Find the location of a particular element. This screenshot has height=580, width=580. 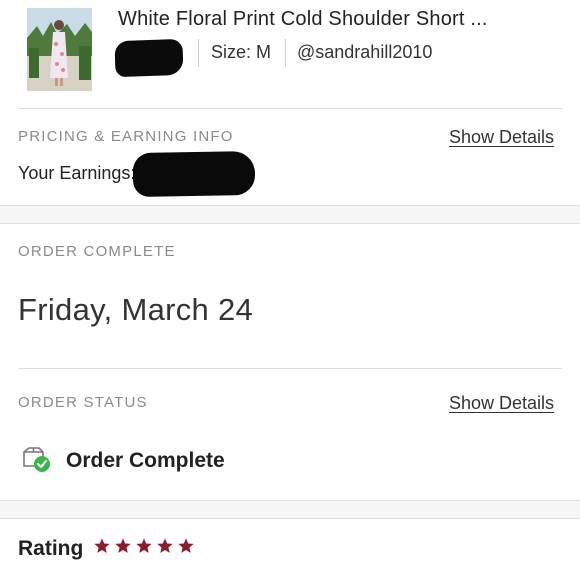

redacted-price is located at coordinates (149, 58).